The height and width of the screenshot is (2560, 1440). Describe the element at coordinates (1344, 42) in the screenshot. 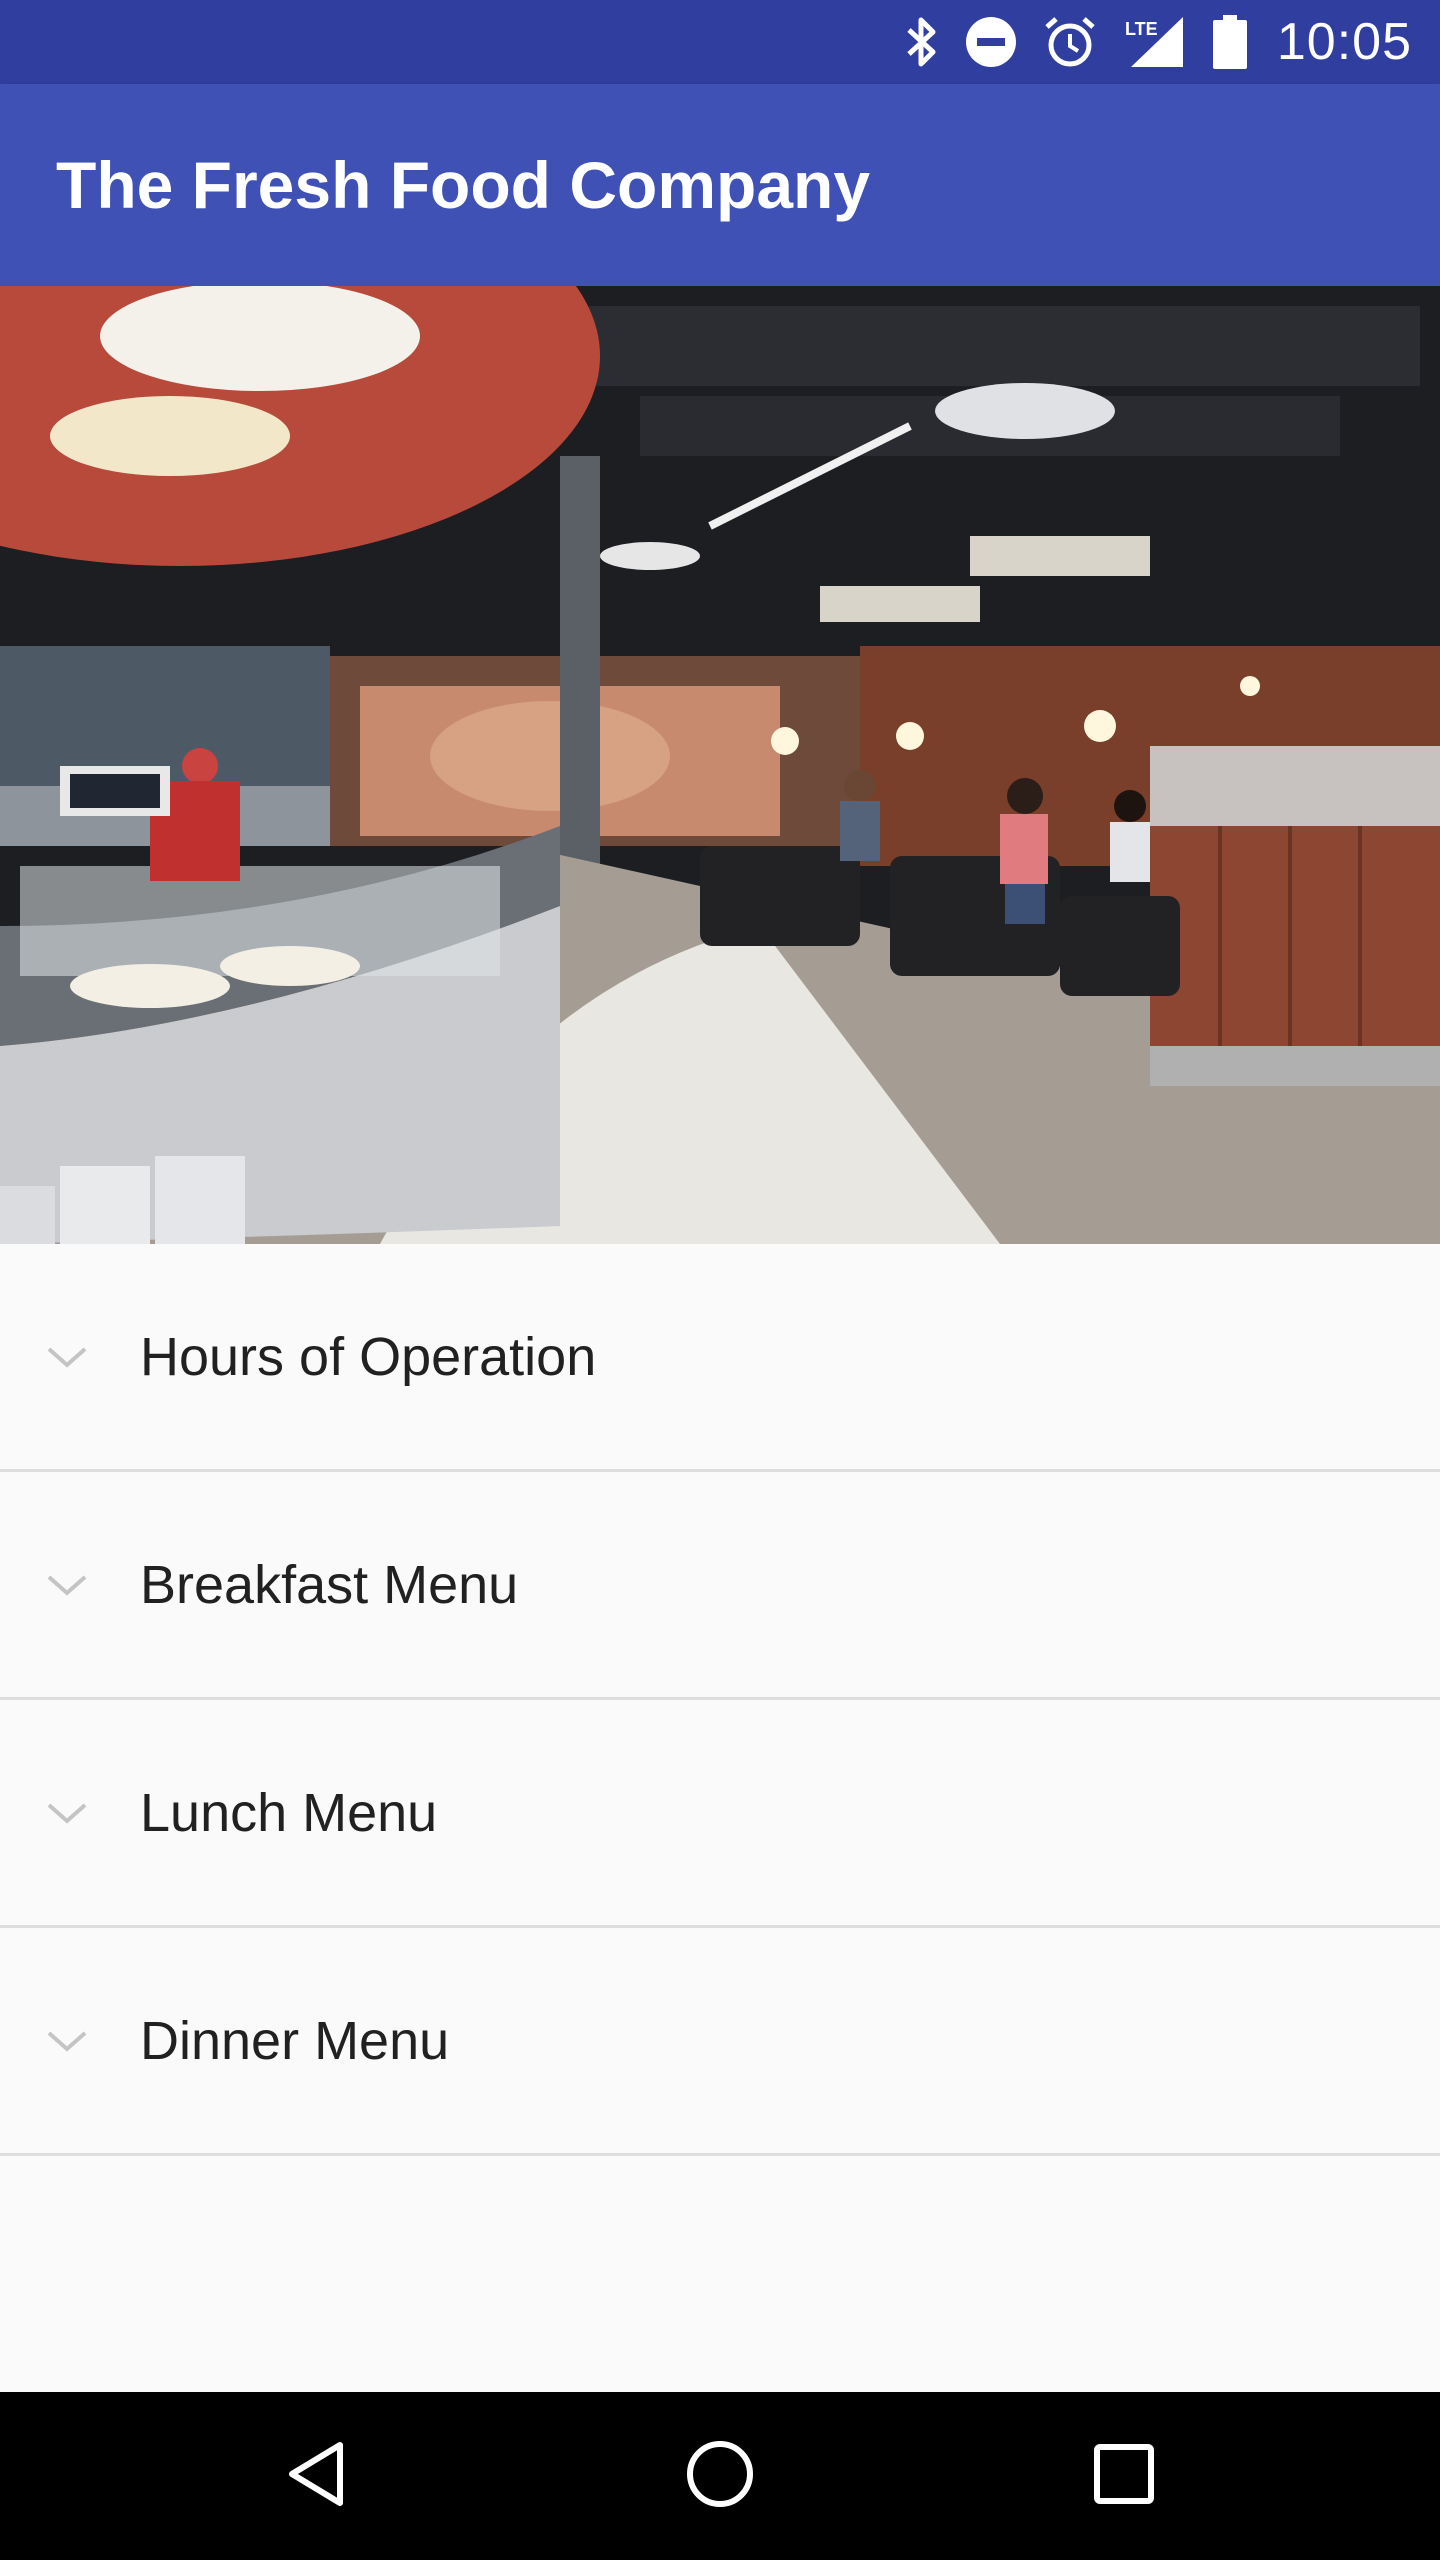

I see `clock: 10:05` at that location.